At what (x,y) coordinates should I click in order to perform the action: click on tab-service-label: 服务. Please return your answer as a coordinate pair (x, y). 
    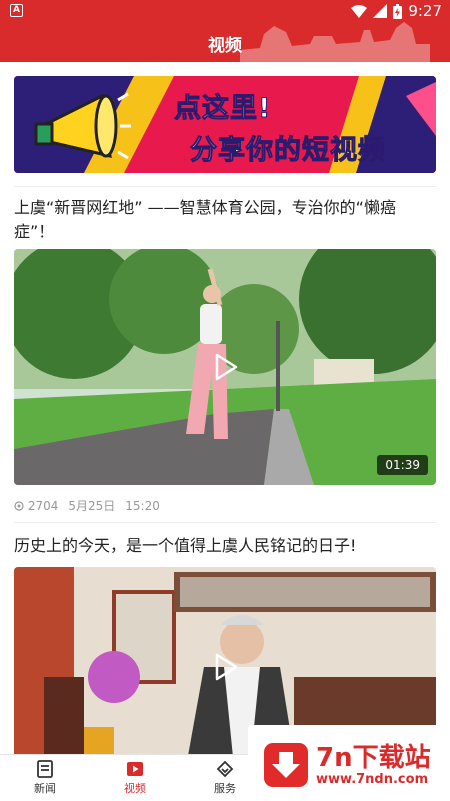
    Looking at the image, I should click on (225, 788).